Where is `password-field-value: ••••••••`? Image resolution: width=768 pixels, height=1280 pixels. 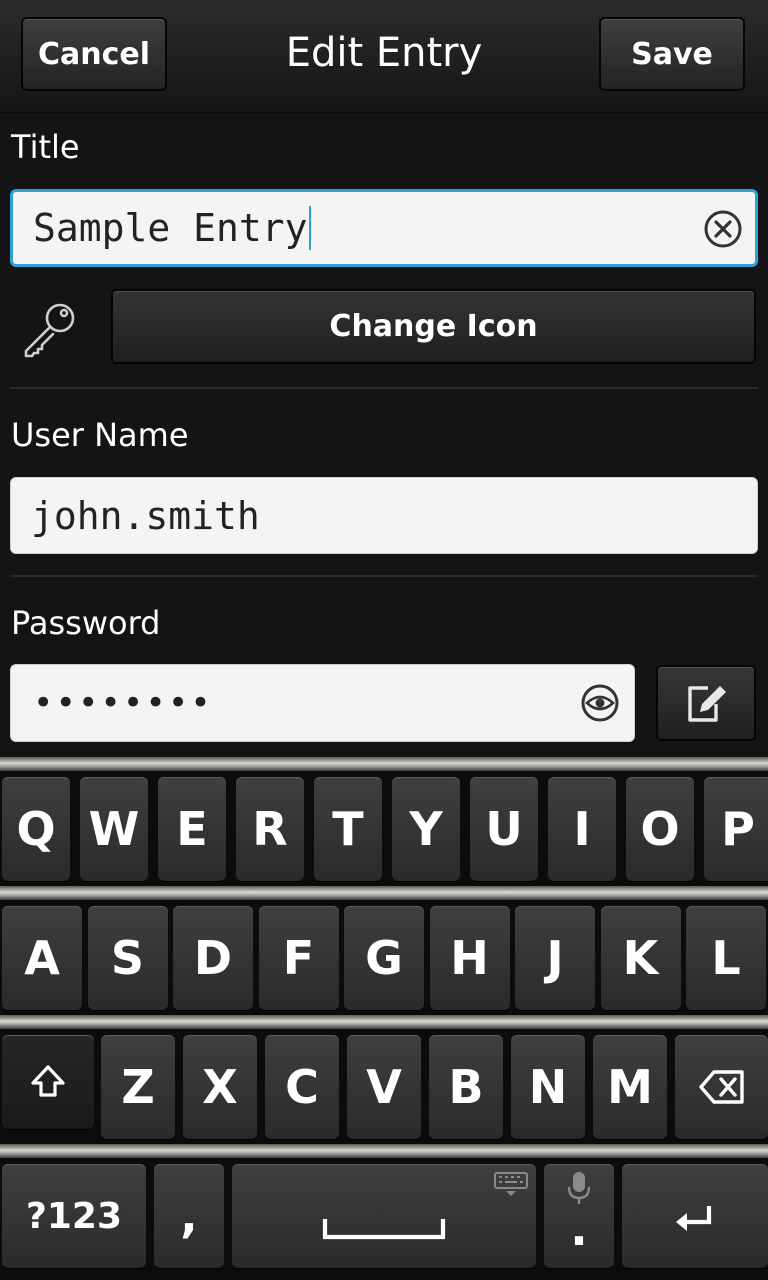
password-field-value: •••••••• is located at coordinates (123, 703).